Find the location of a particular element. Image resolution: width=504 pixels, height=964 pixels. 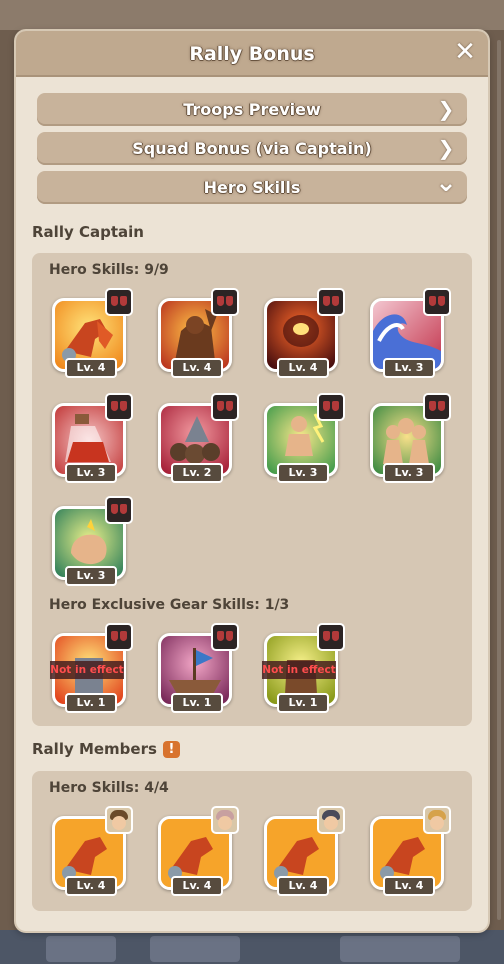

rally-members-panel: Hero Skills: 4/4 Lv. 4 Lv. 4 Lv. 4 Lv. 4 is located at coordinates (252, 841).